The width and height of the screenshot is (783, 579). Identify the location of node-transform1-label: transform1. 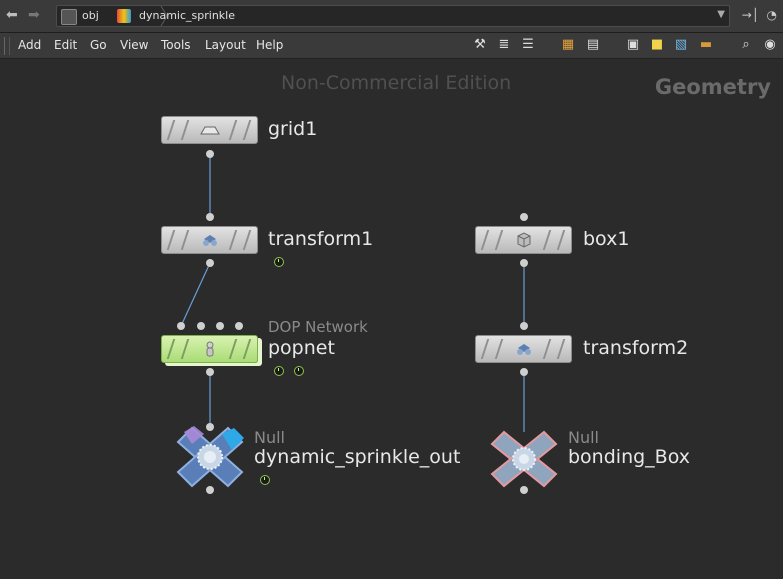
(321, 239).